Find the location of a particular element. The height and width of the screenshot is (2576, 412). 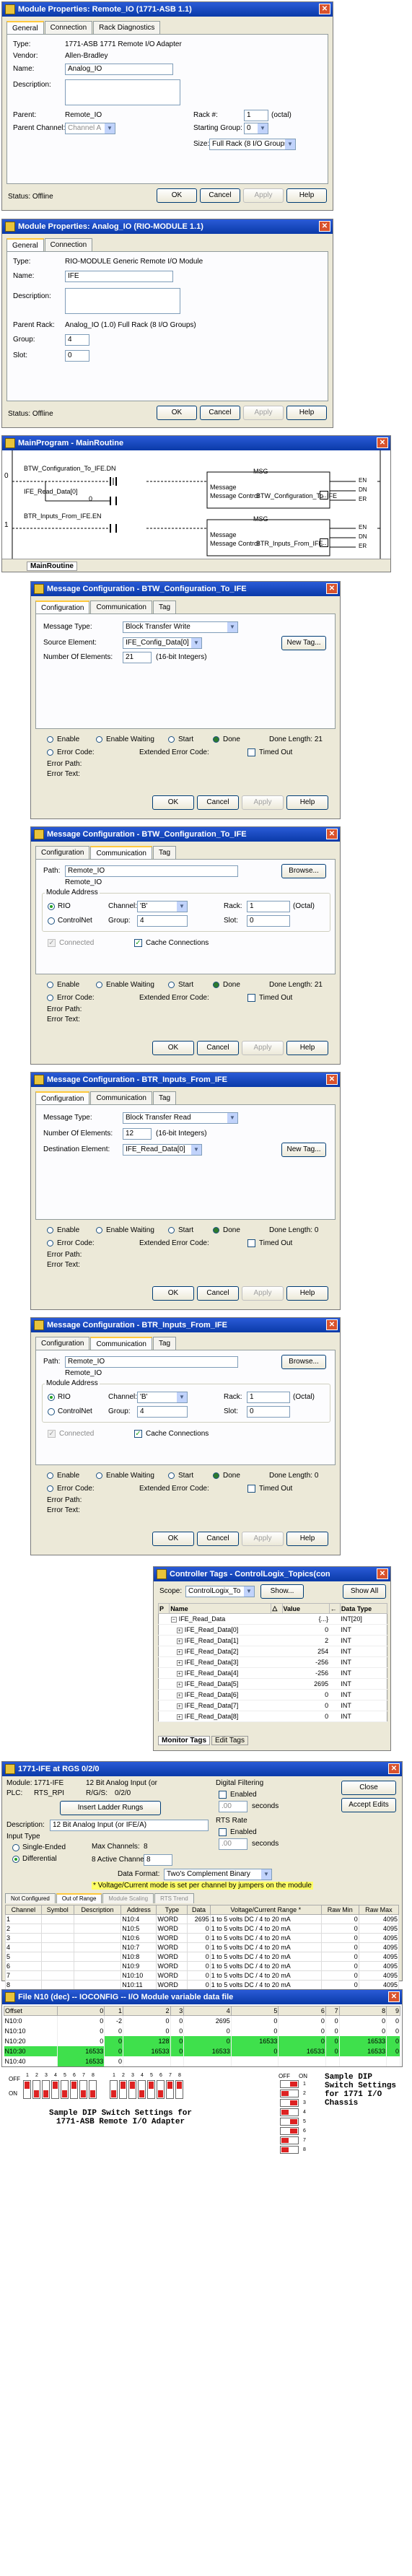

tab-rack-diagnostics: Rack Diagnostics is located at coordinates (127, 27).